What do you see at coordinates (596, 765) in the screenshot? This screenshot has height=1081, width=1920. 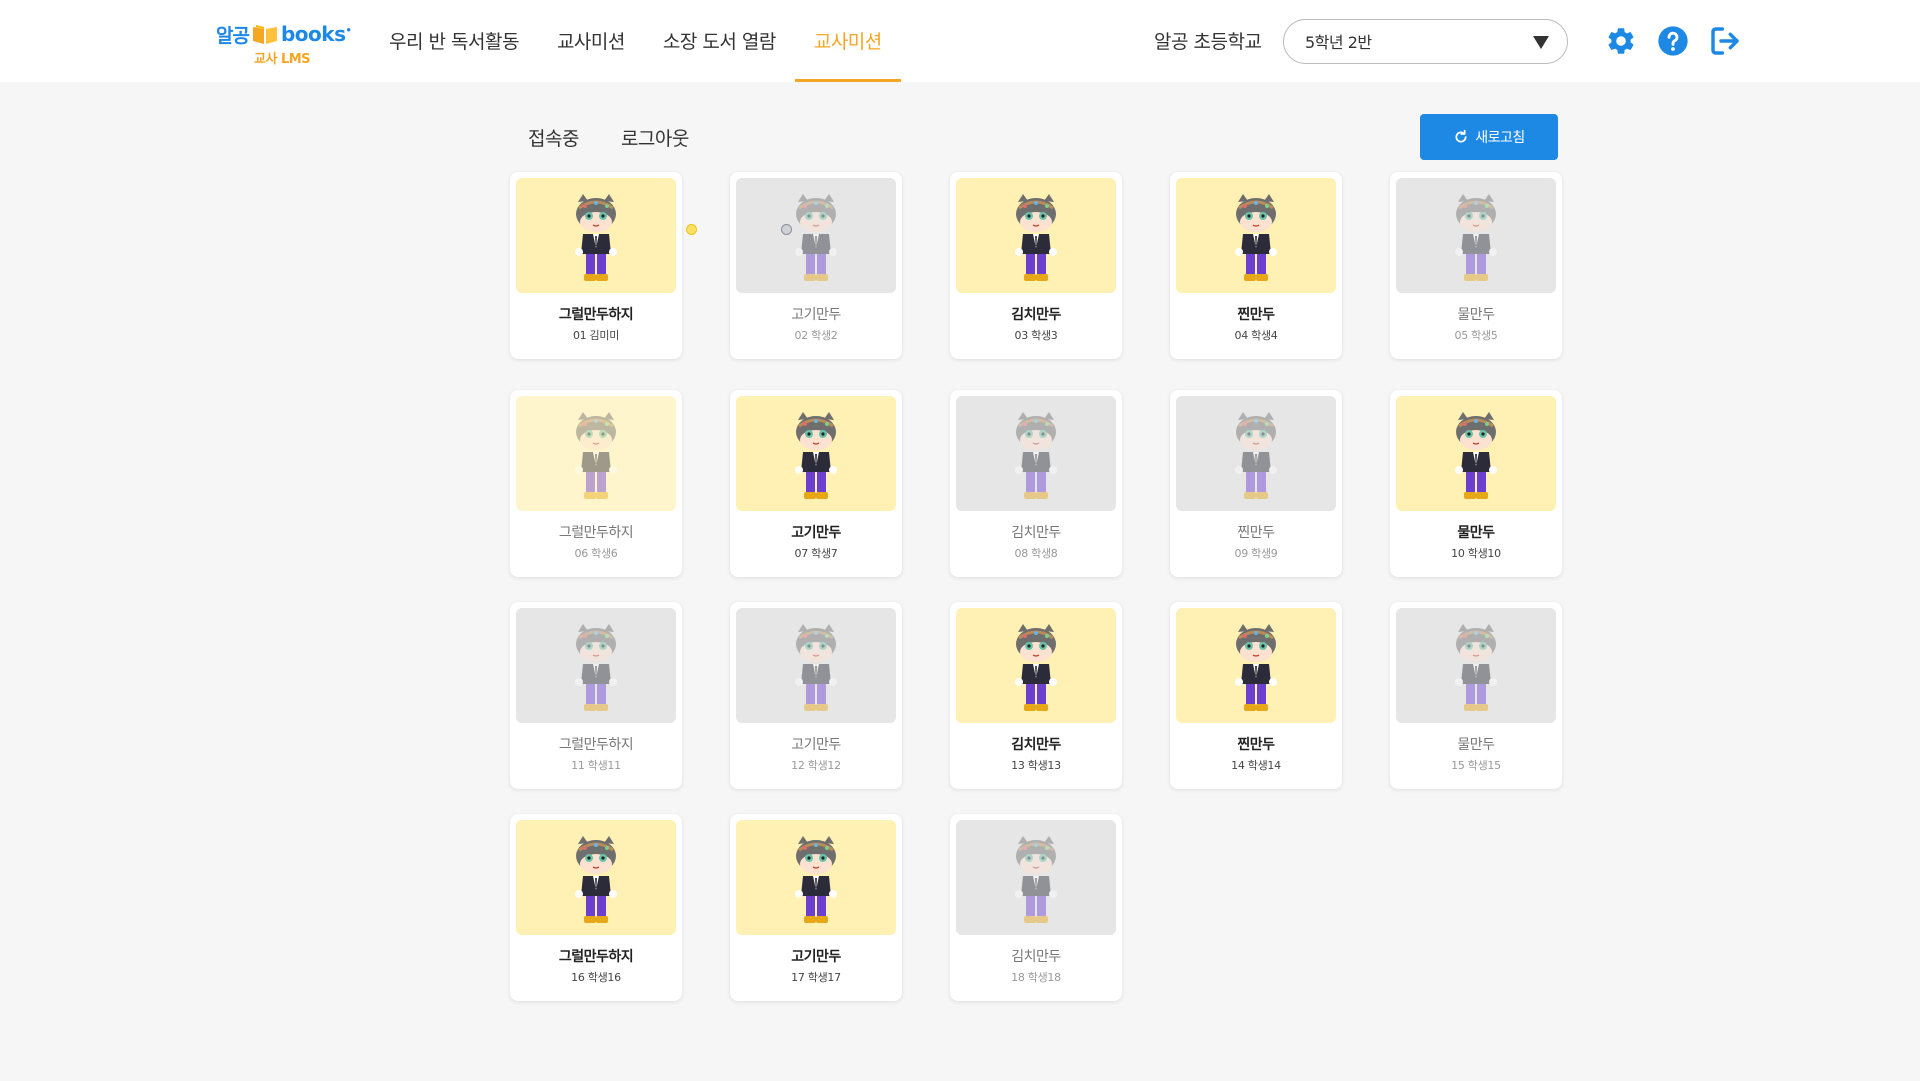 I see `student-number-name: 11 학생11` at bounding box center [596, 765].